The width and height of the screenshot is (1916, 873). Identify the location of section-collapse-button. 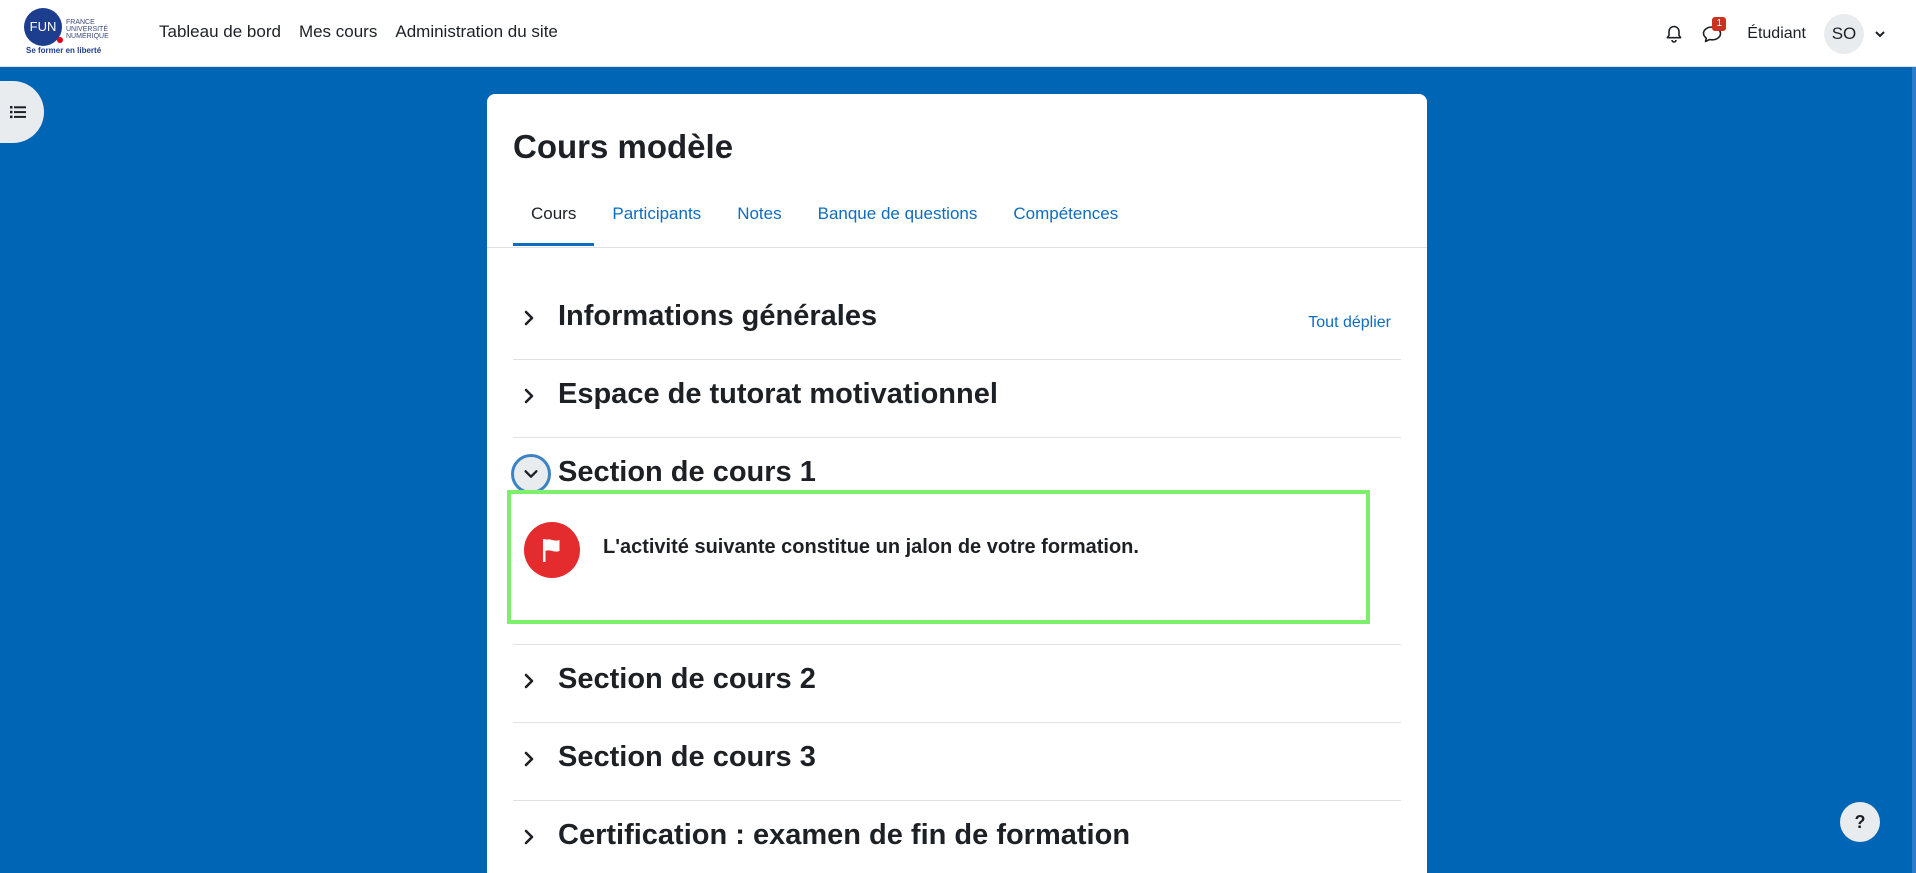
(531, 474).